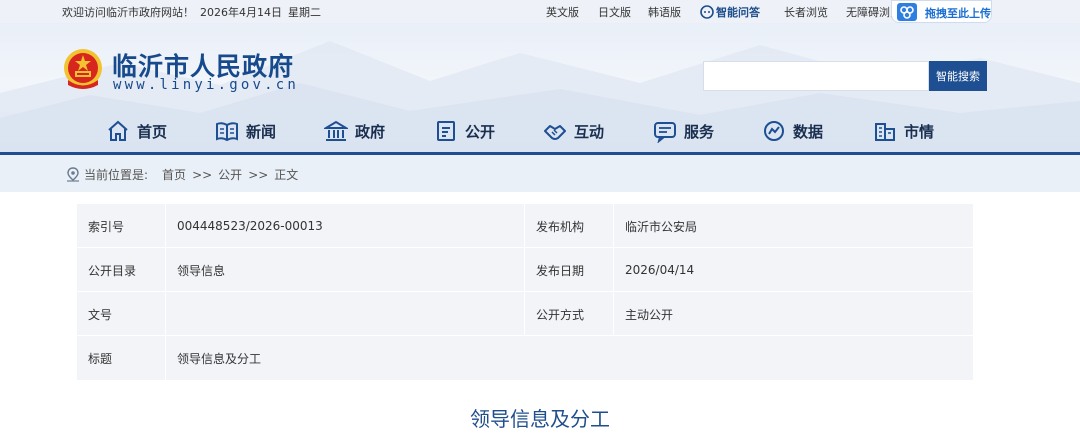 The image size is (1080, 443). What do you see at coordinates (540, 173) in the screenshot?
I see `breadcrumb-bar: 当前位置是: 首页 >> 公开 >> 正文` at bounding box center [540, 173].